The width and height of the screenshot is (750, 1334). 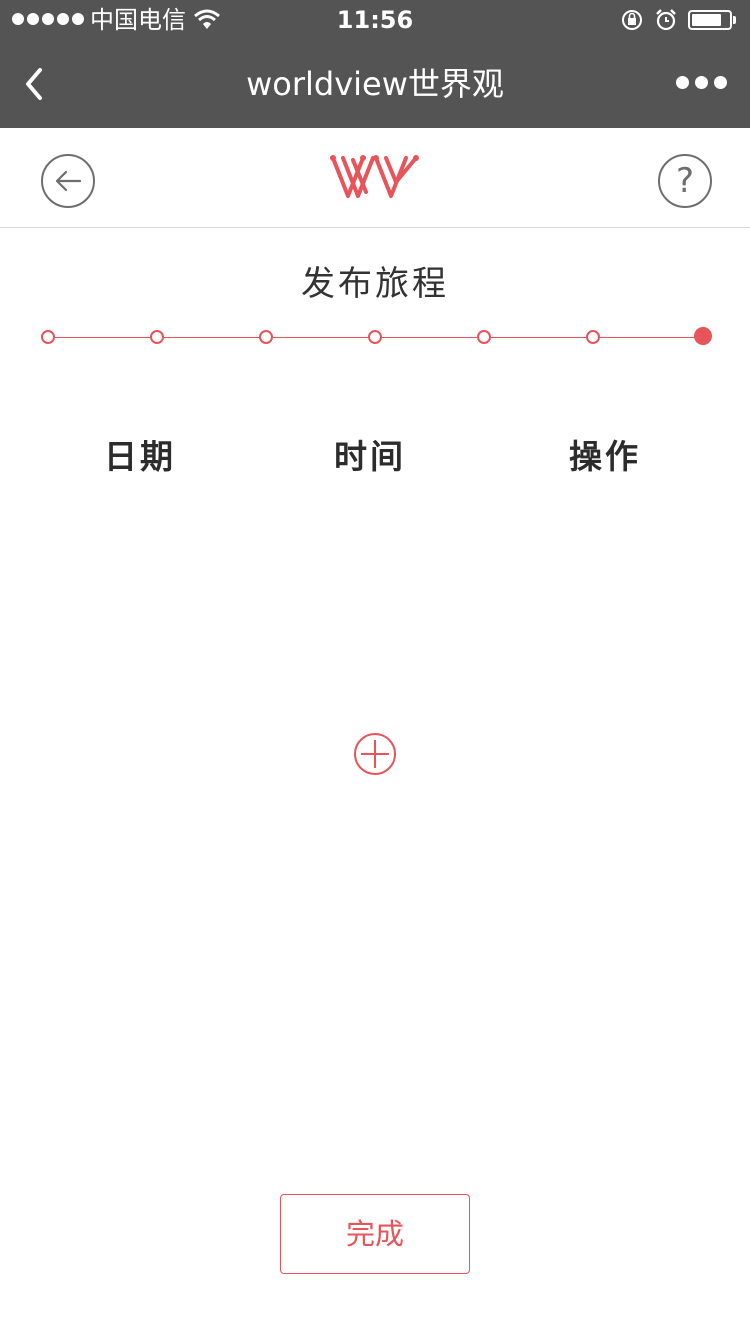 I want to click on nav-title: worldview世界观, so click(x=375, y=84).